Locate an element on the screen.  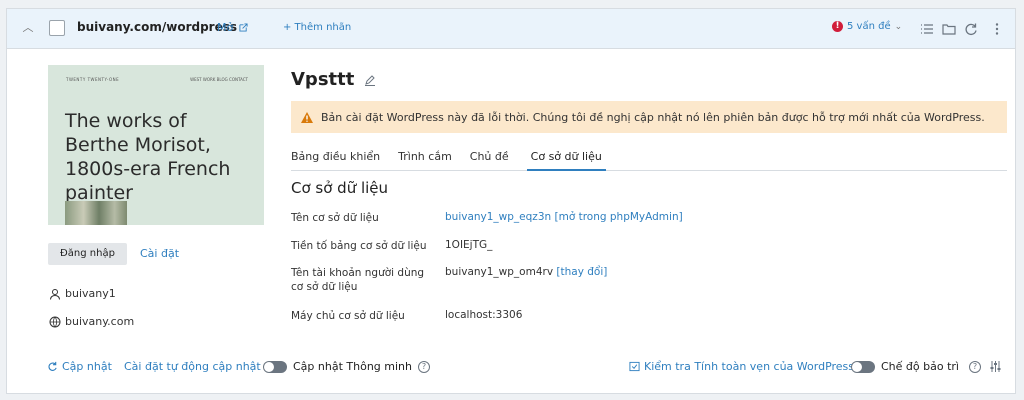
table-prefix-label: Tiền tố bảng cơ sở dữ liệu is located at coordinates (359, 246).